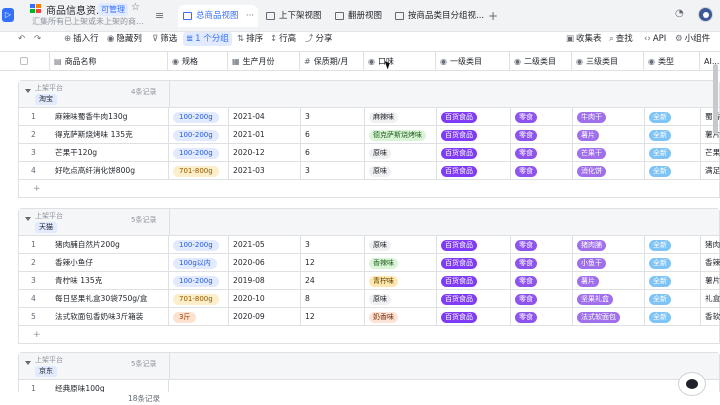 This screenshot has width=720, height=405. I want to click on notification-icon: ◔, so click(679, 13).